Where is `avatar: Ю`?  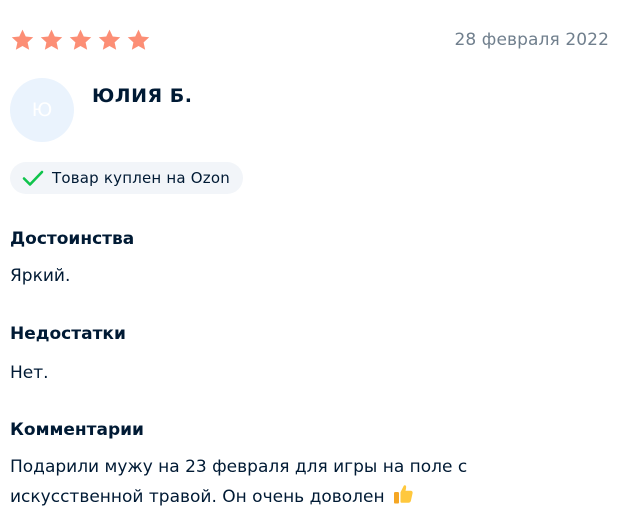
avatar: Ю is located at coordinates (42, 110).